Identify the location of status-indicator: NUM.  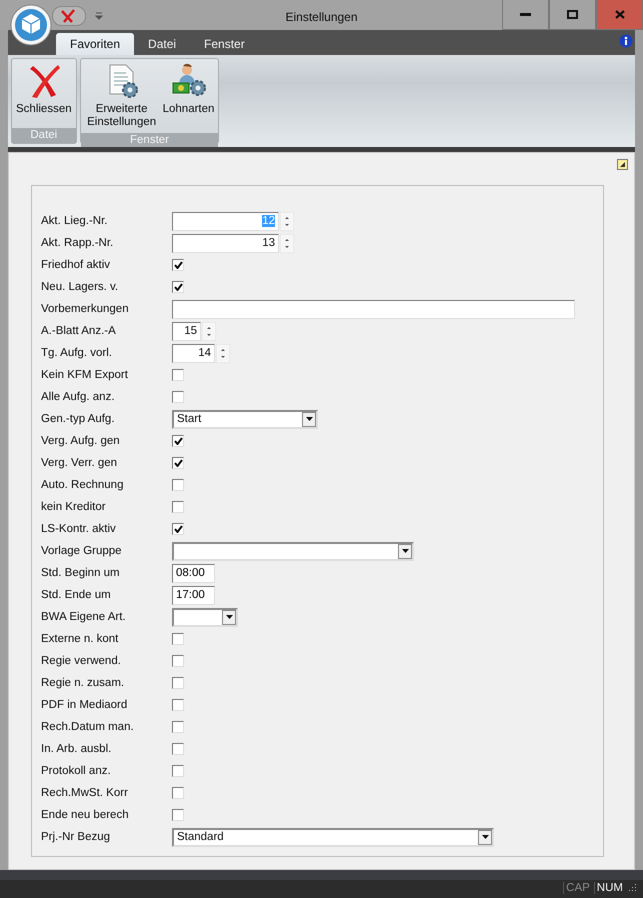
(609, 888).